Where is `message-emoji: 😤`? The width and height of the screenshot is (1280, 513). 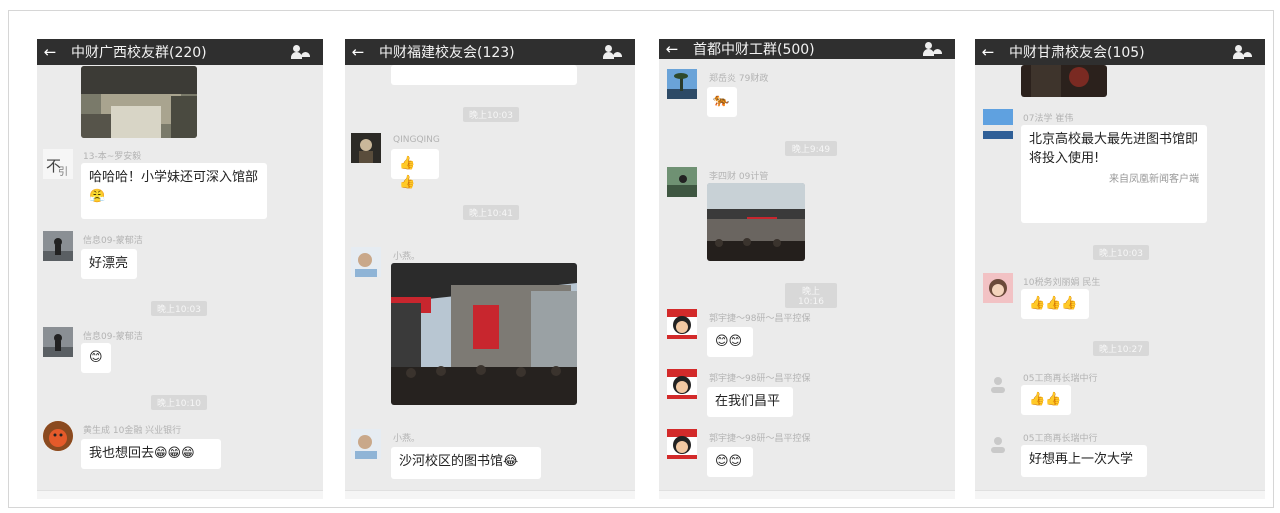 message-emoji: 😤 is located at coordinates (97, 196).